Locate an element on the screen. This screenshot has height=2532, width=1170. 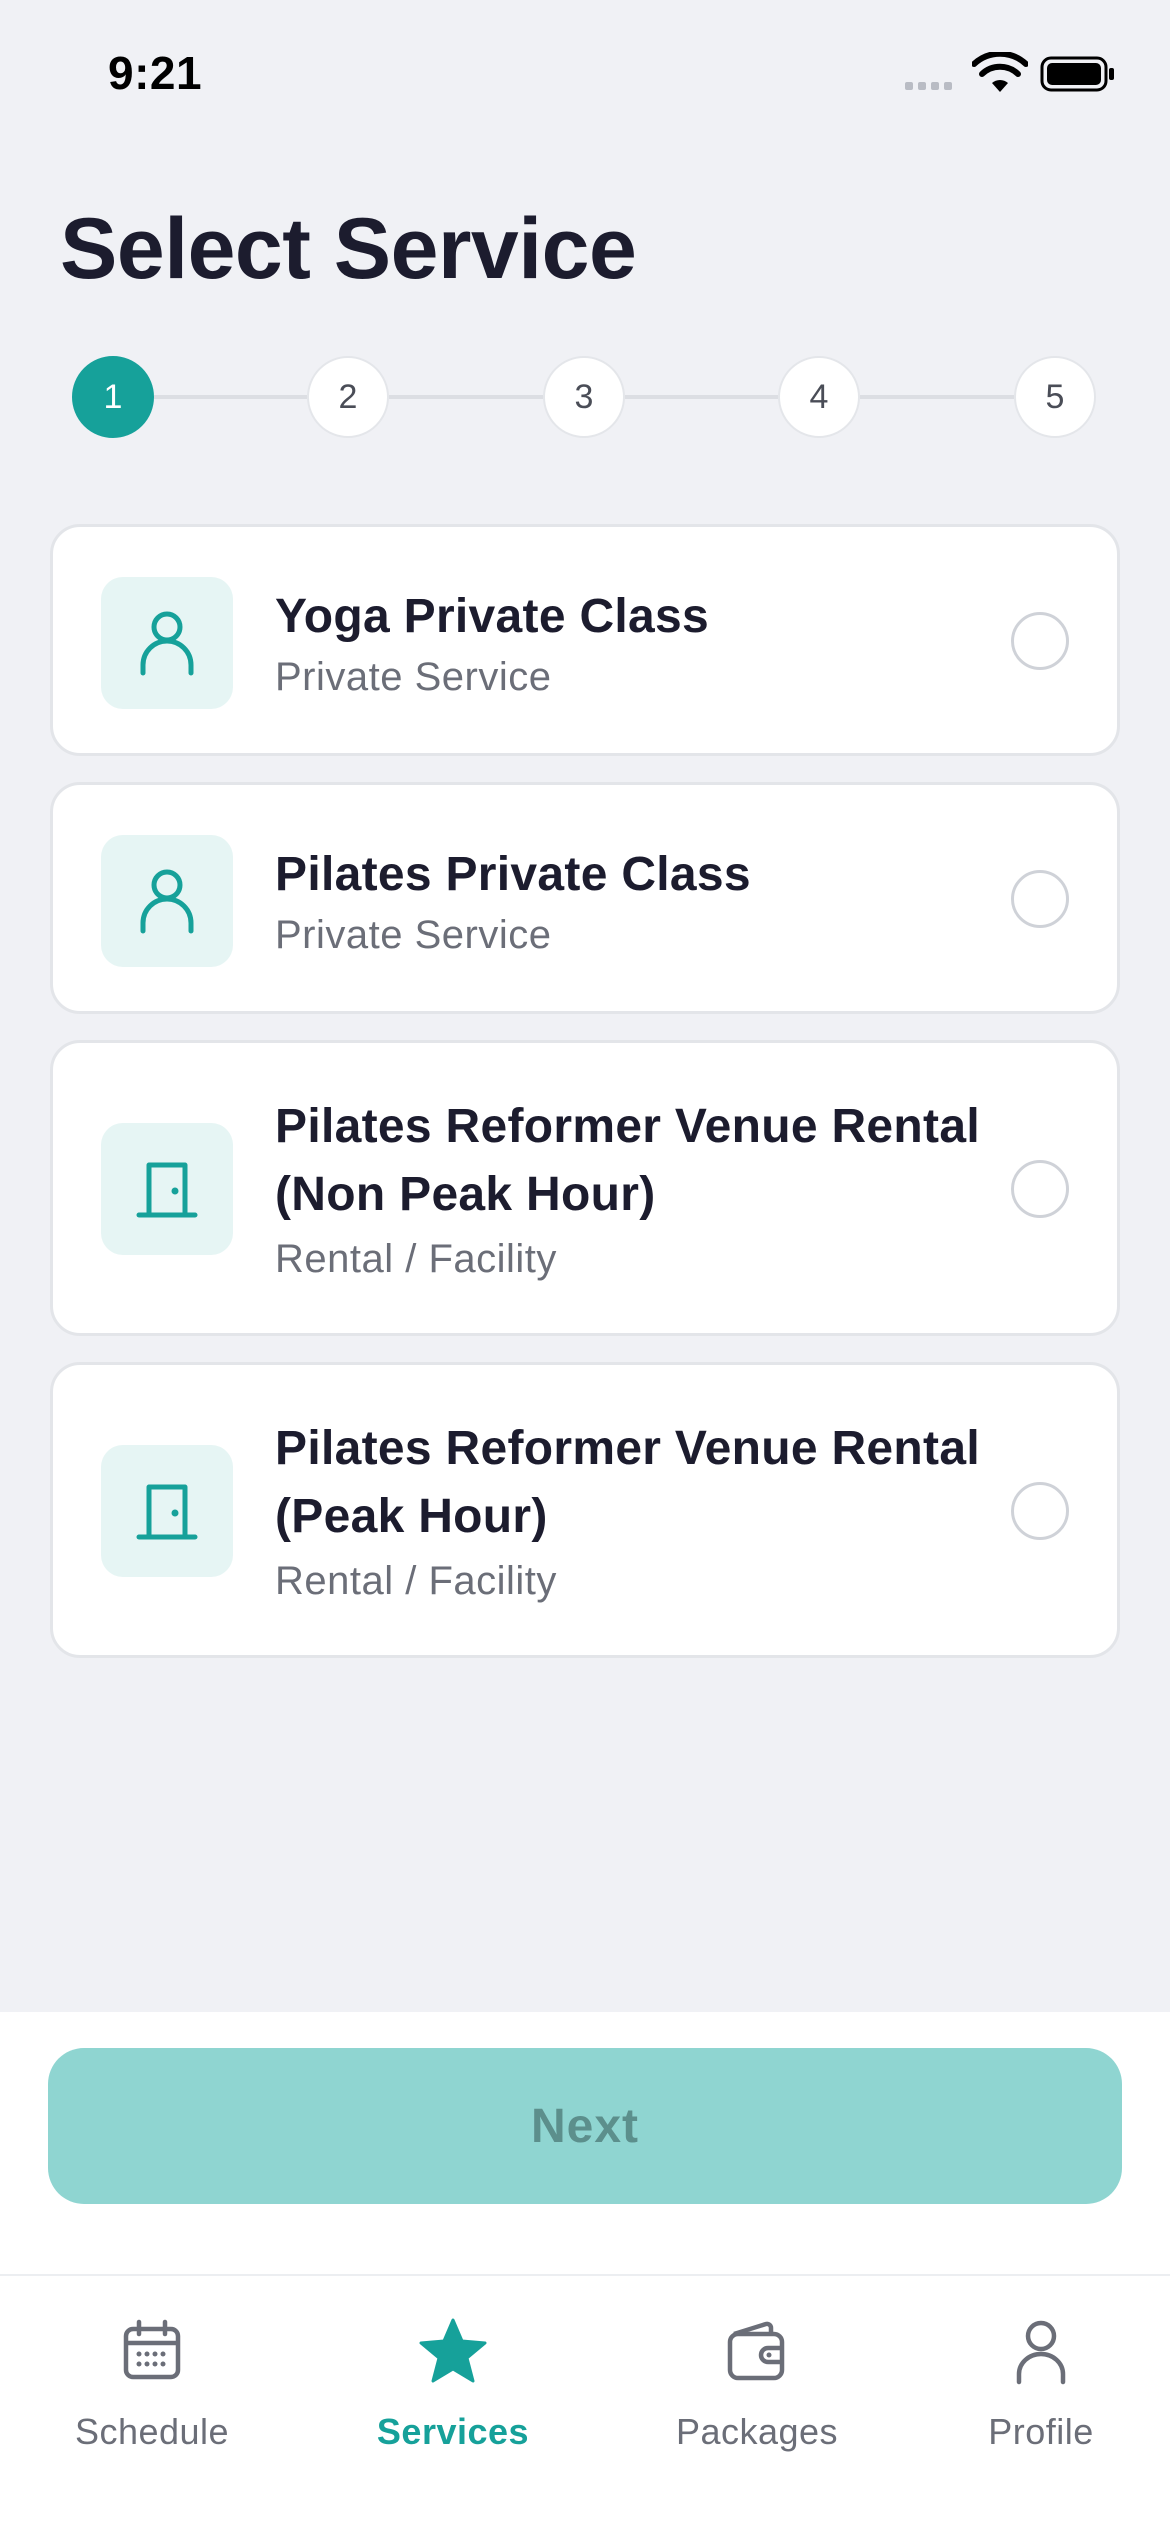
status-bar: 9:21 is located at coordinates (585, 75).